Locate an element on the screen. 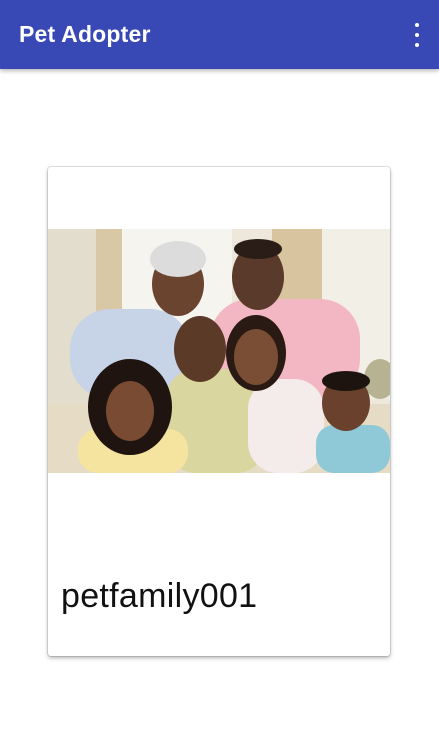 Image resolution: width=439 pixels, height=755 pixels. more-options-icon is located at coordinates (417, 35).